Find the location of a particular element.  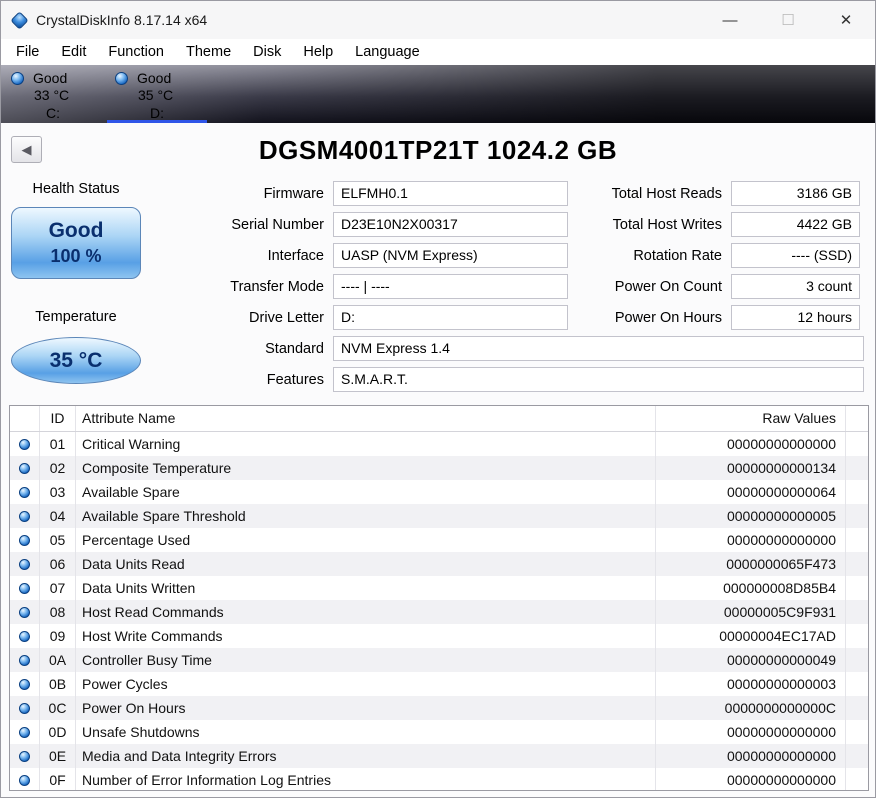

field-total-host-writes: Total Host Writes 4422 GB is located at coordinates (713, 224).